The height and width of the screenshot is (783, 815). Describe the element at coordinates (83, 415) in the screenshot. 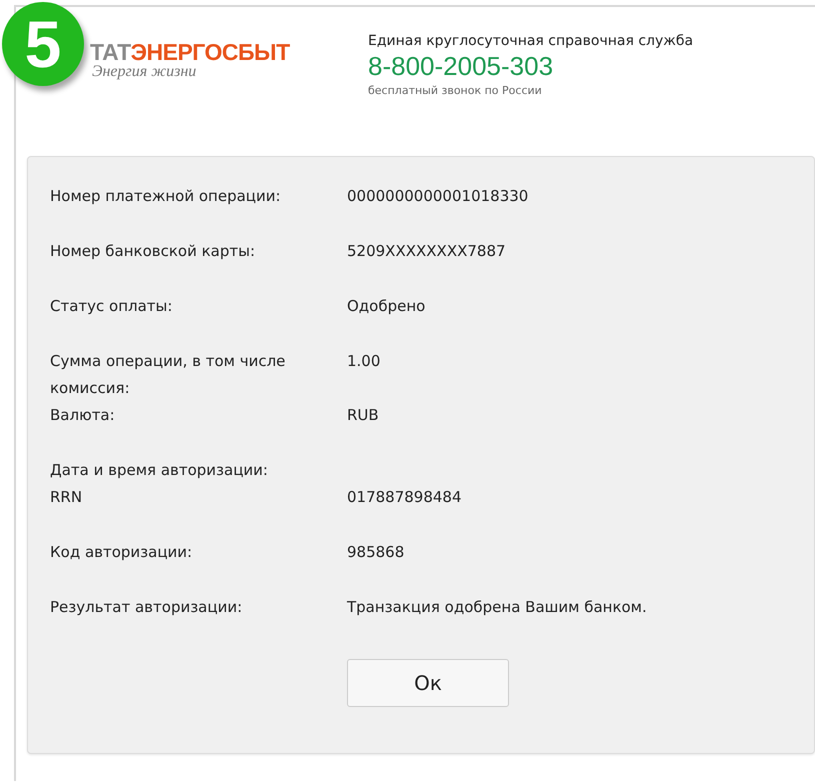

I see `detail-label: Валюта:` at that location.